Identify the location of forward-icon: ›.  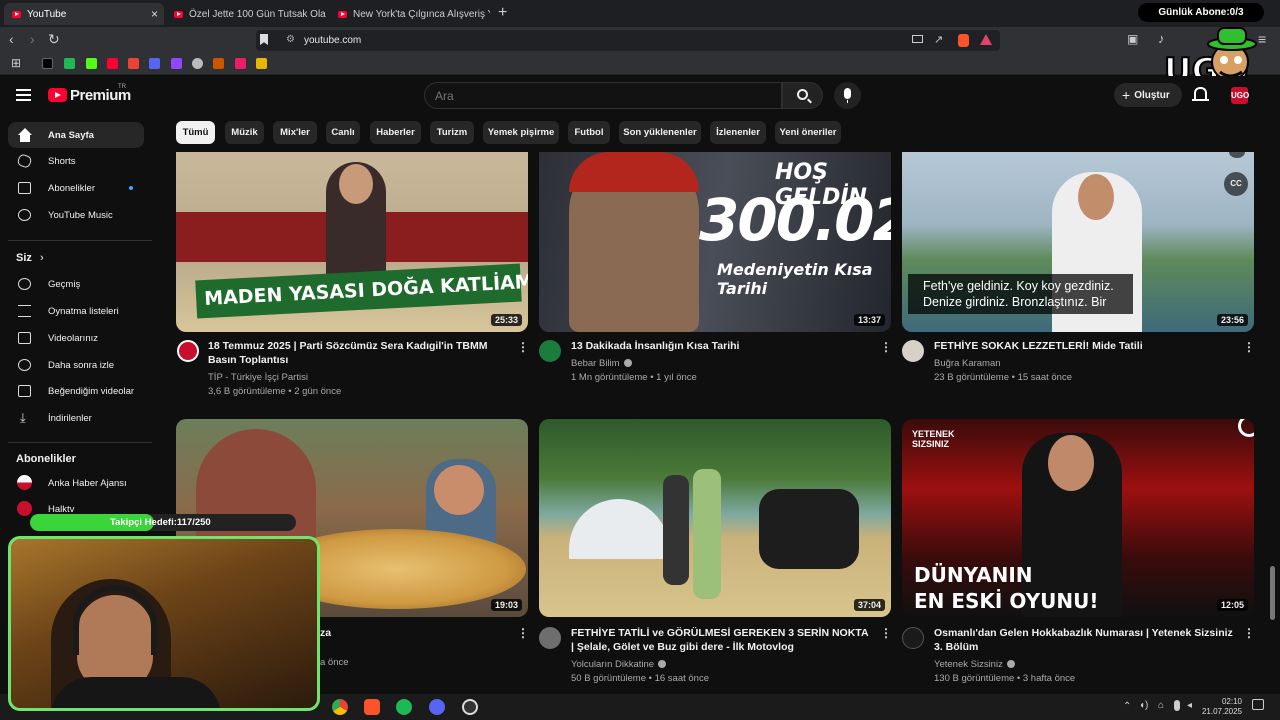
(32, 39).